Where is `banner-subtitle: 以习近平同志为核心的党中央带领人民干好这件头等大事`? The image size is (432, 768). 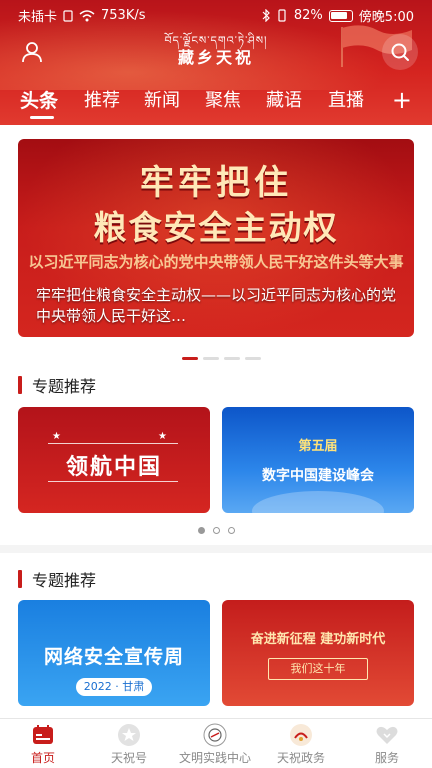
banner-subtitle: 以习近平同志为核心的党中央带领人民干好这件头等大事 is located at coordinates (216, 262).